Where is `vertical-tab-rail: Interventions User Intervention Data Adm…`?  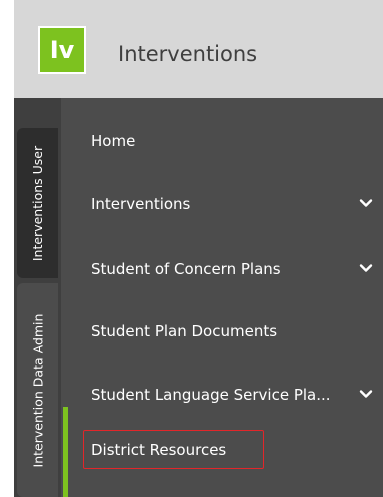
vertical-tab-rail: Interventions User Intervention Data Adm… is located at coordinates (37, 297).